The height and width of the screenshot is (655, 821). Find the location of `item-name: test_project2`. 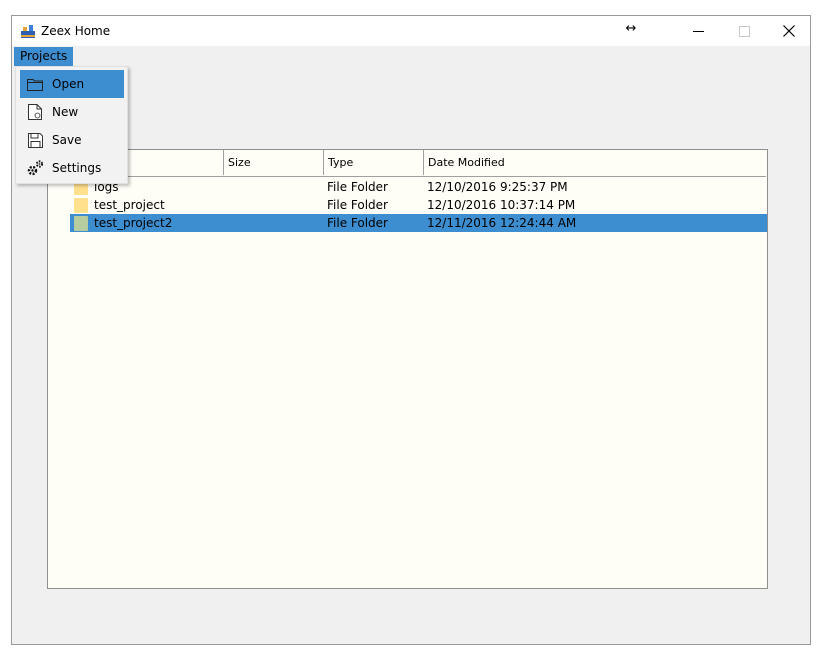

item-name: test_project2 is located at coordinates (133, 223).